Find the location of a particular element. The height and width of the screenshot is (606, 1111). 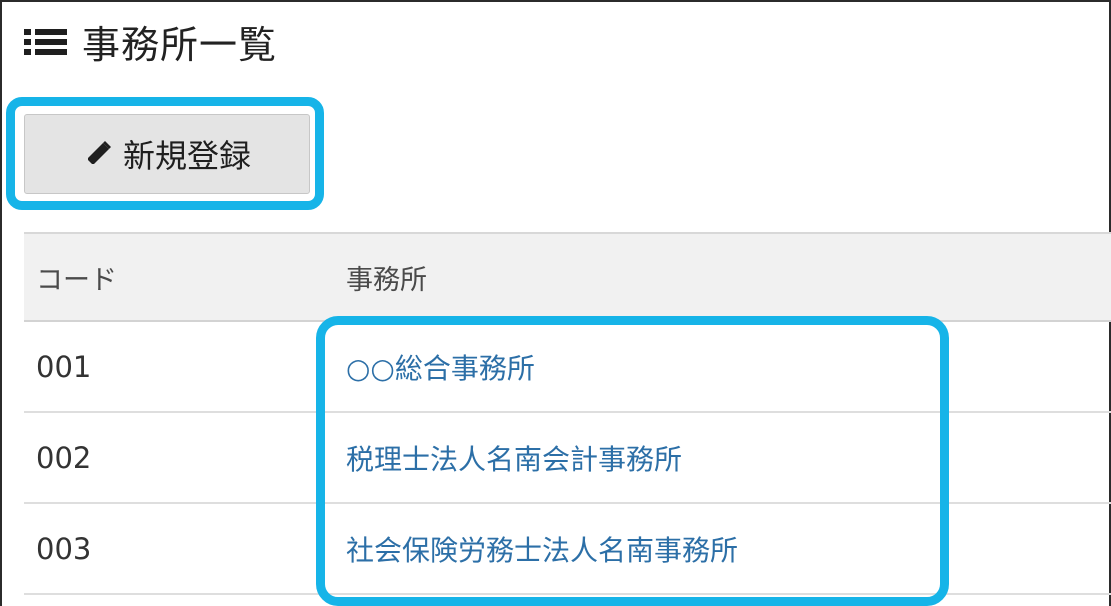

pencil-icon is located at coordinates (98, 154).